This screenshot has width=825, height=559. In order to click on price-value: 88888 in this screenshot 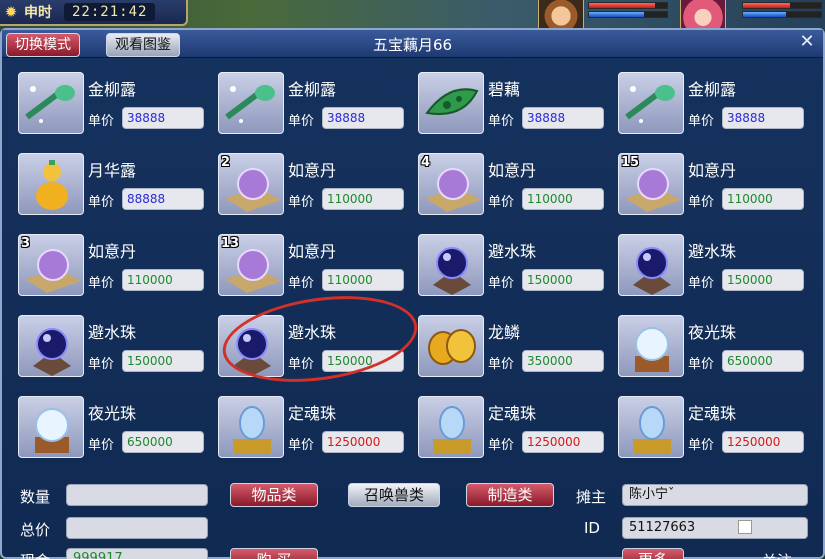, I will do `click(163, 199)`.